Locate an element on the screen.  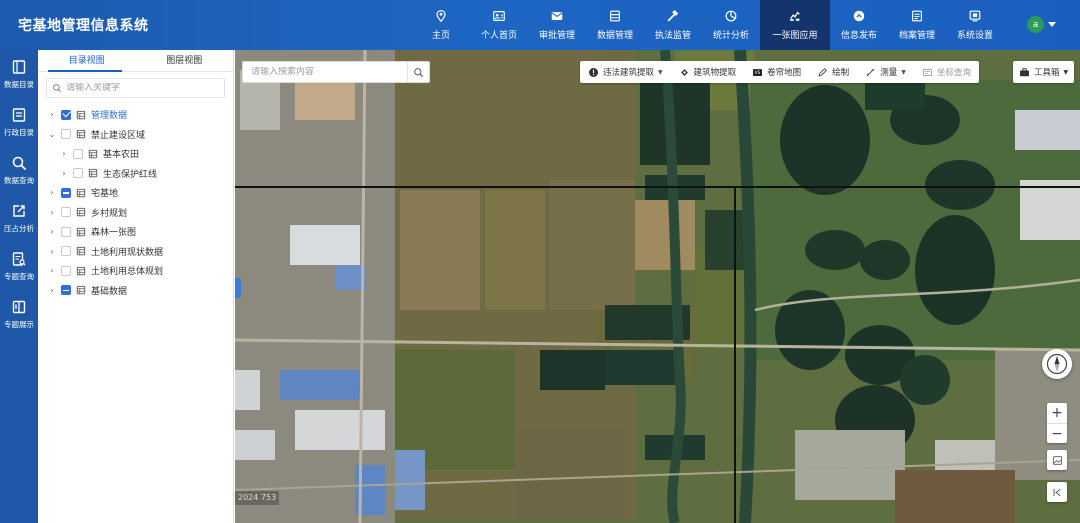
map-search-button is located at coordinates (418, 72).